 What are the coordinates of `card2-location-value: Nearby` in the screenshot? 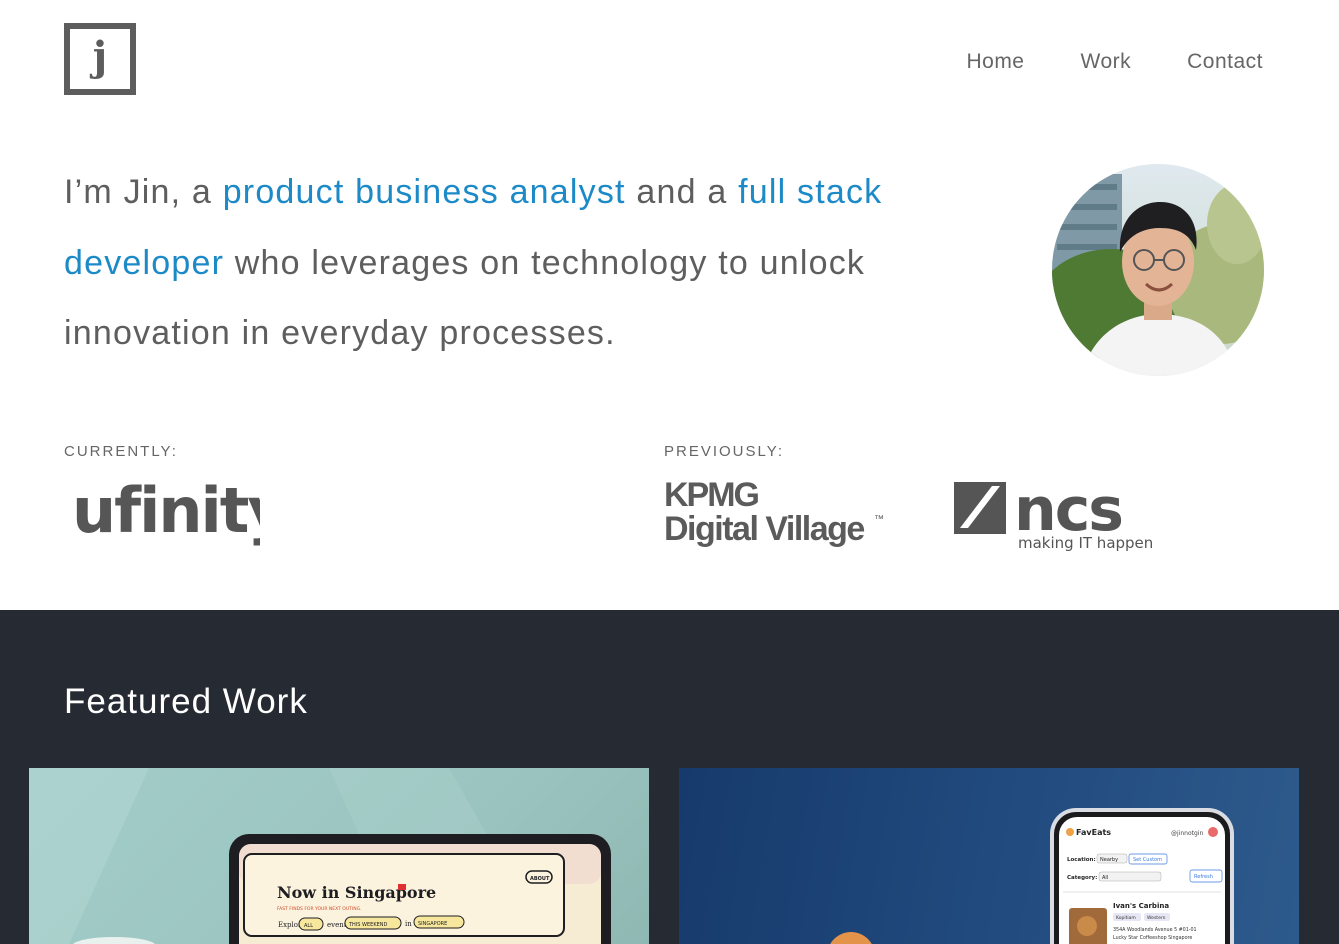 It's located at (1109, 860).